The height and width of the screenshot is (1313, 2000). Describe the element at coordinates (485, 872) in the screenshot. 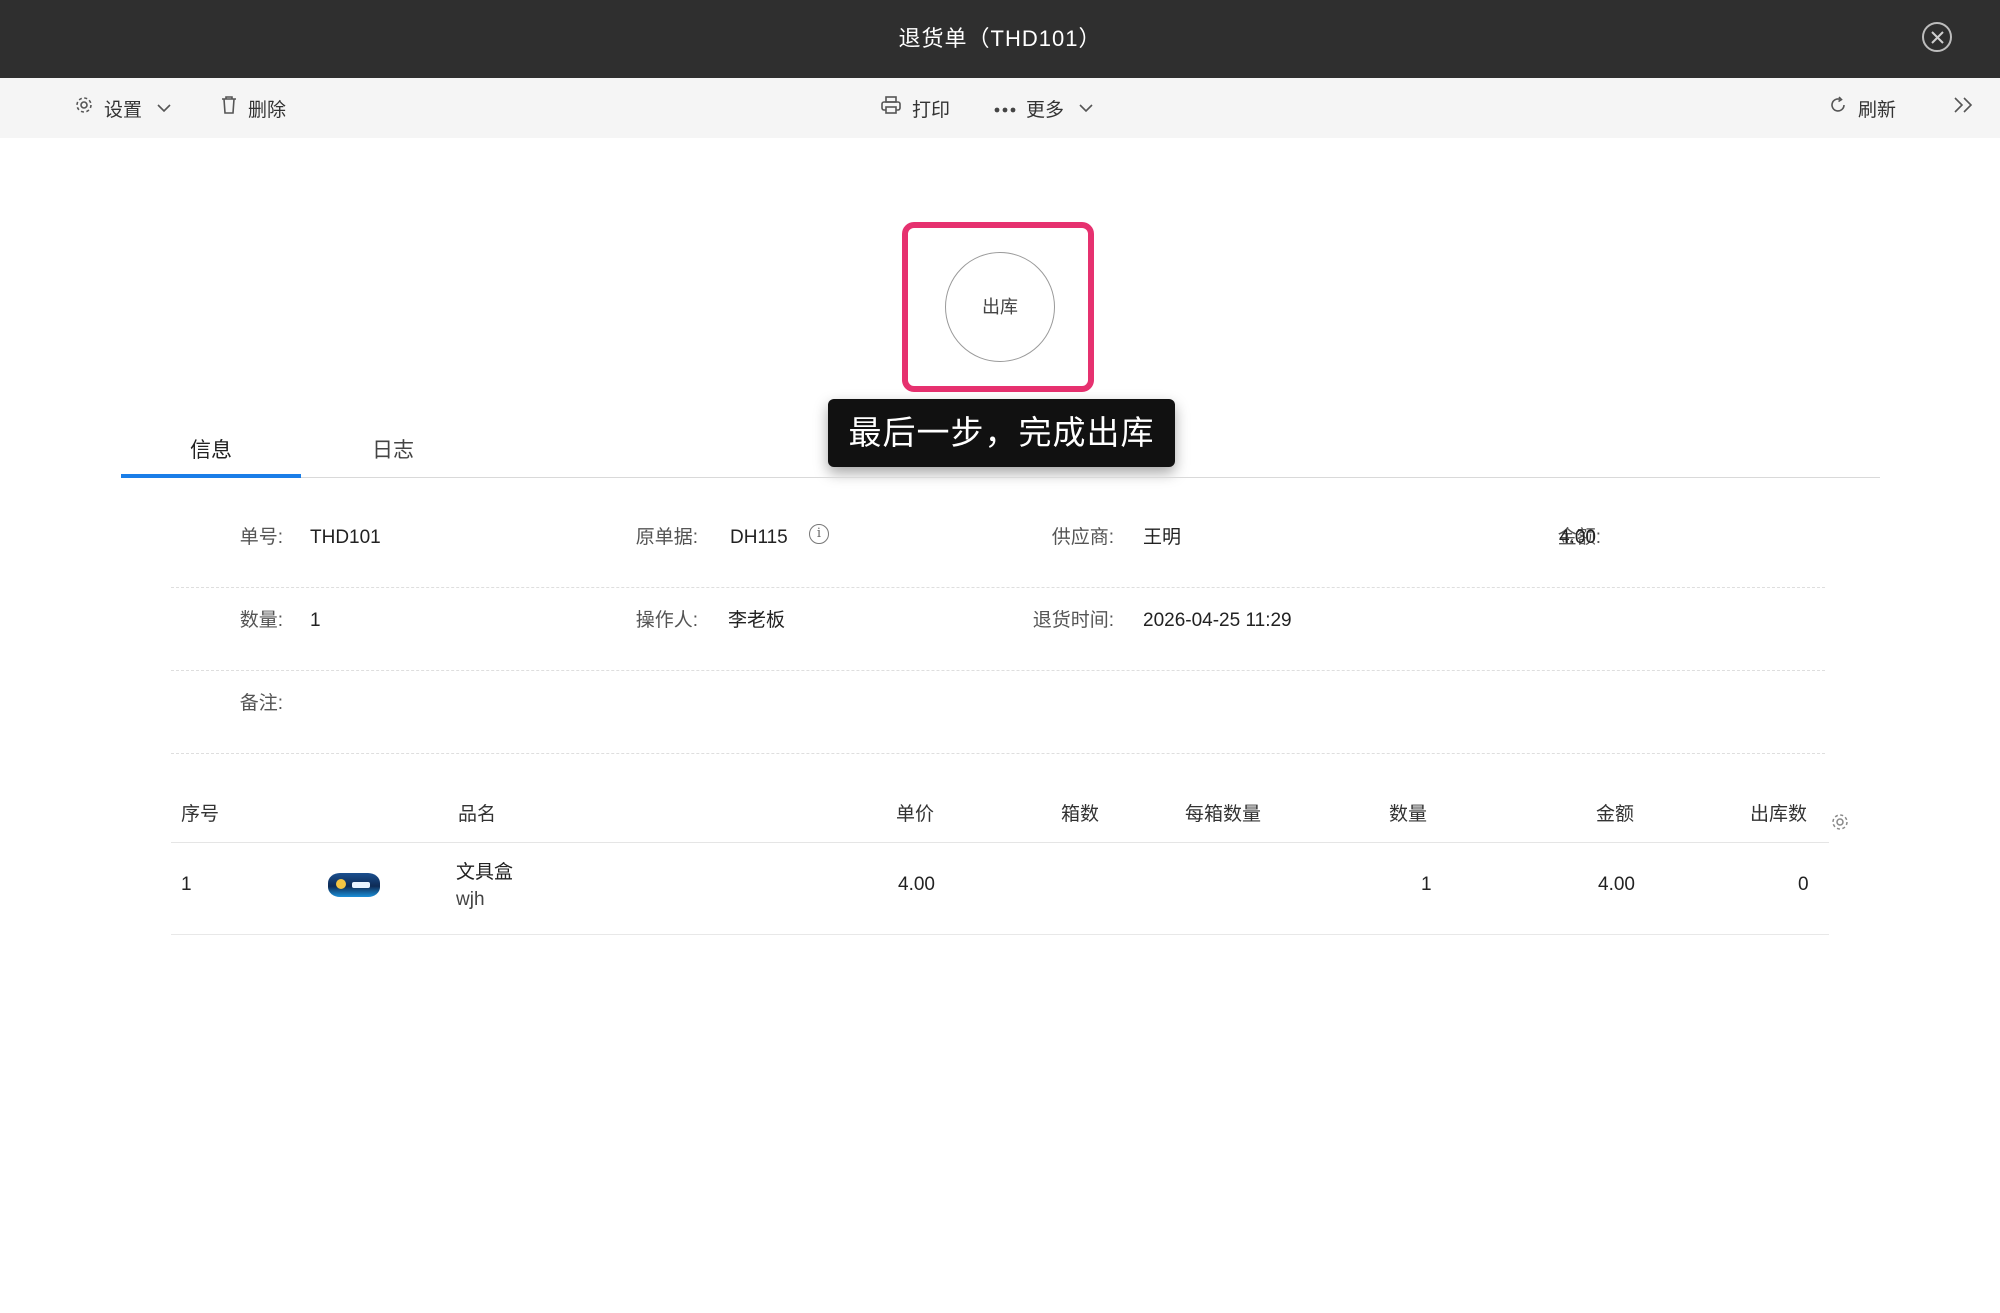

I see `product-name: 文具盒` at that location.